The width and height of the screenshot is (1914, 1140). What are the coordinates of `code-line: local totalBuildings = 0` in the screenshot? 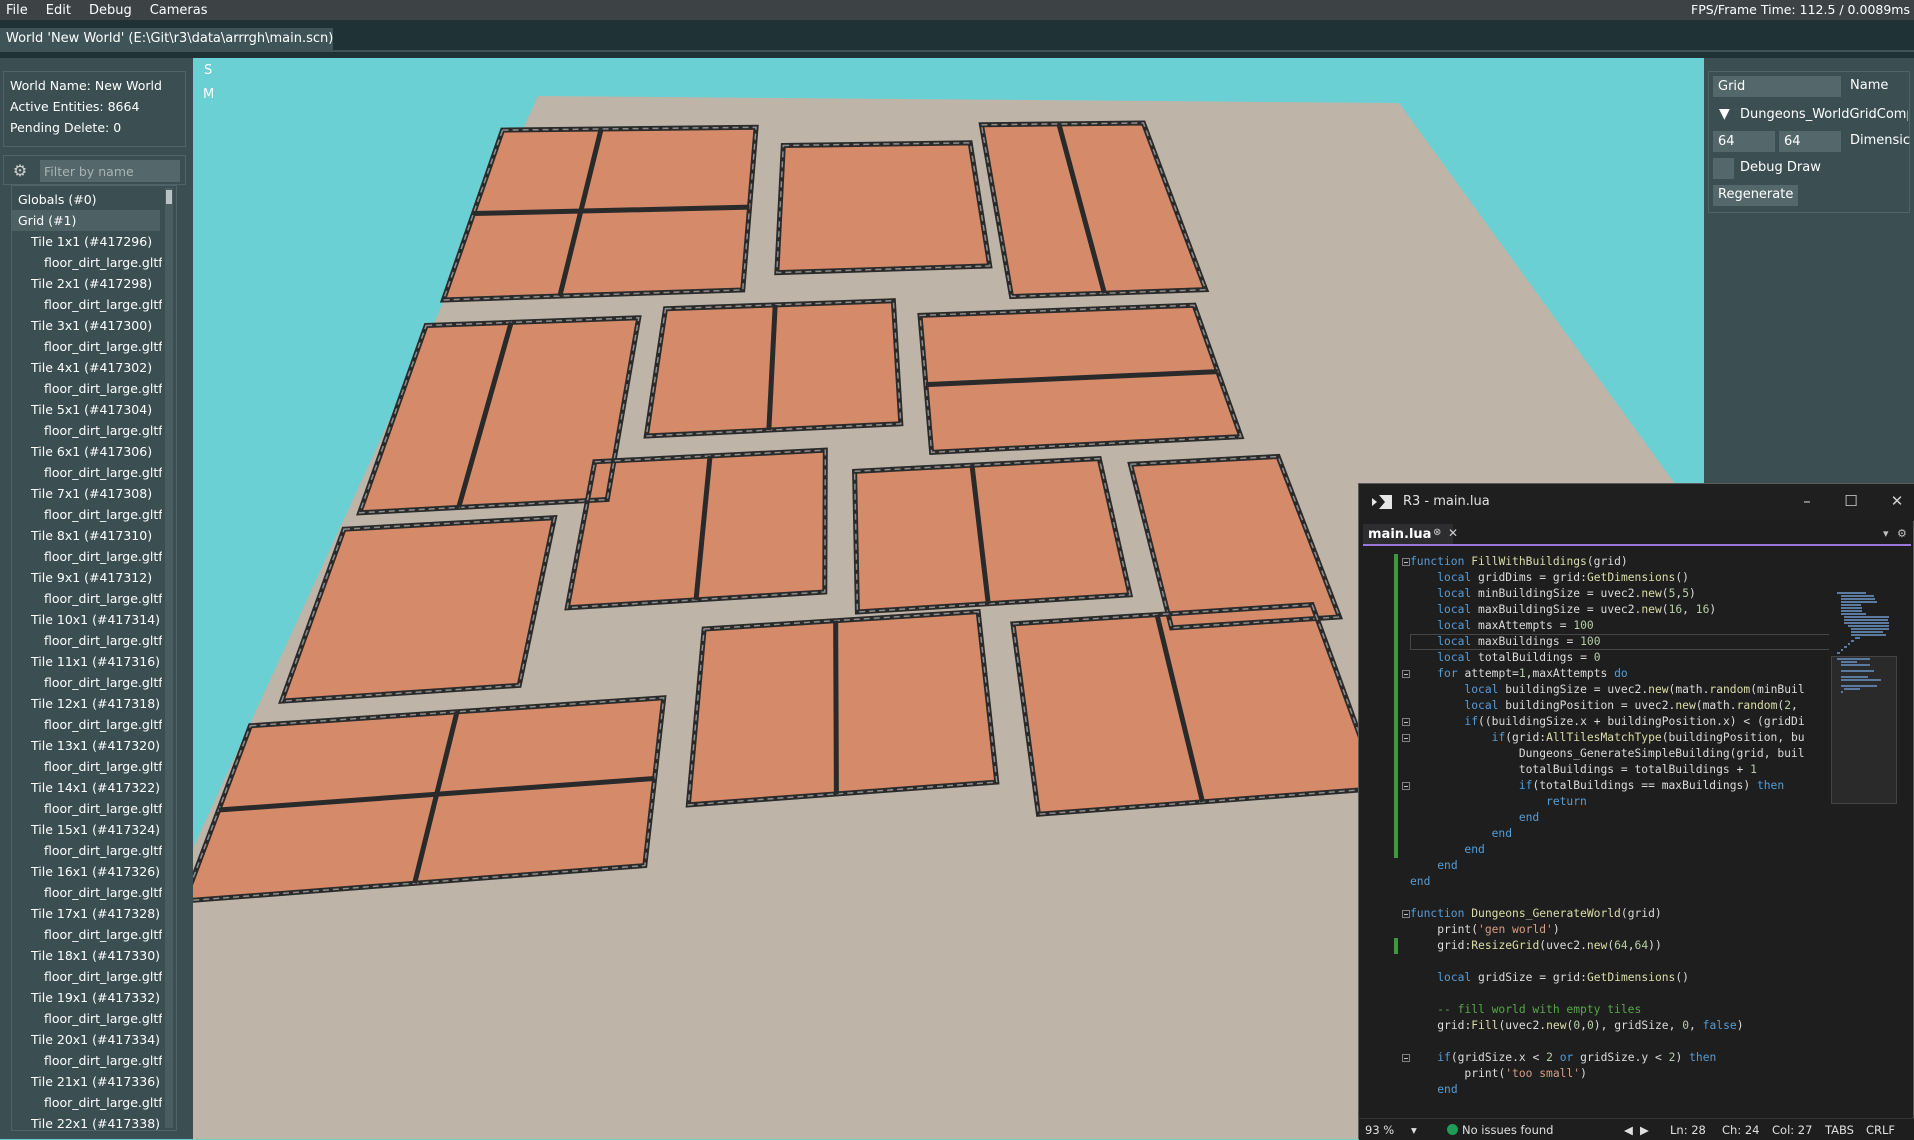 It's located at (1596, 658).